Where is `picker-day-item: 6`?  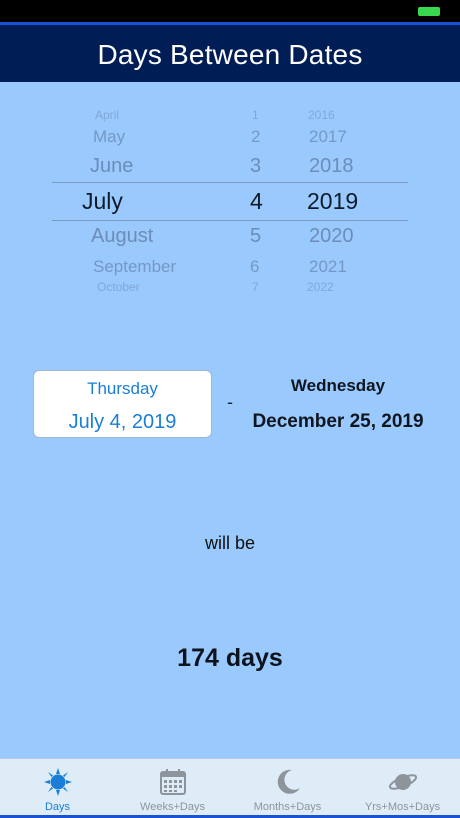
picker-day-item: 6 is located at coordinates (254, 267).